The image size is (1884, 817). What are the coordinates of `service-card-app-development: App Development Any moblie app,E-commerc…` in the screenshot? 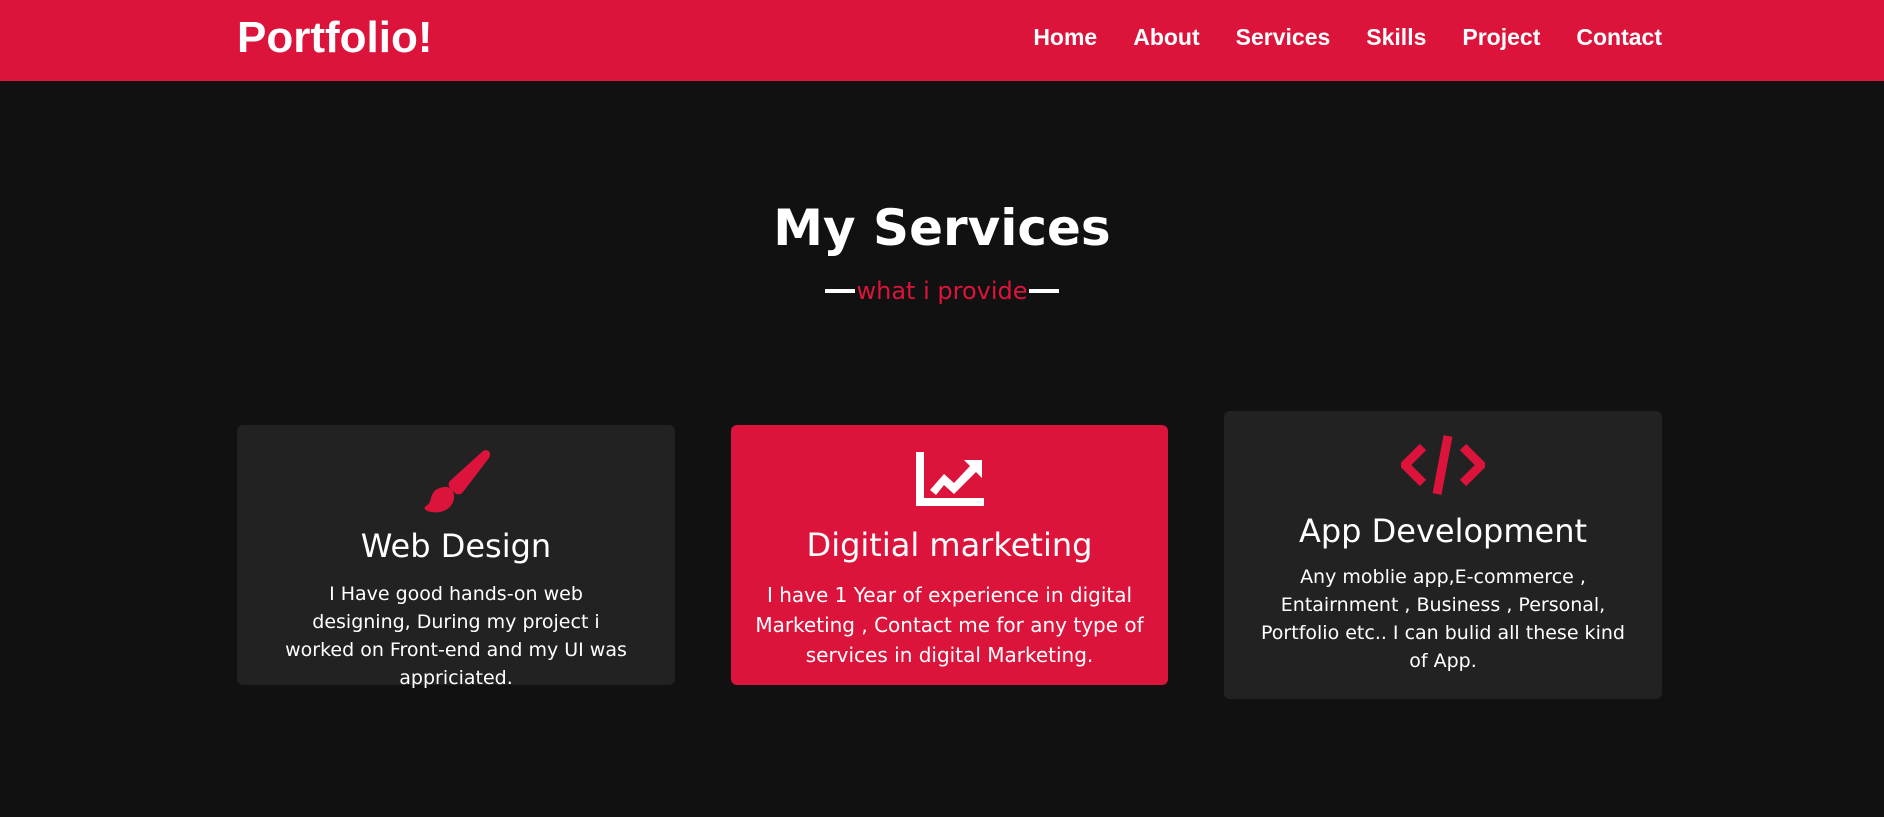 It's located at (1443, 555).